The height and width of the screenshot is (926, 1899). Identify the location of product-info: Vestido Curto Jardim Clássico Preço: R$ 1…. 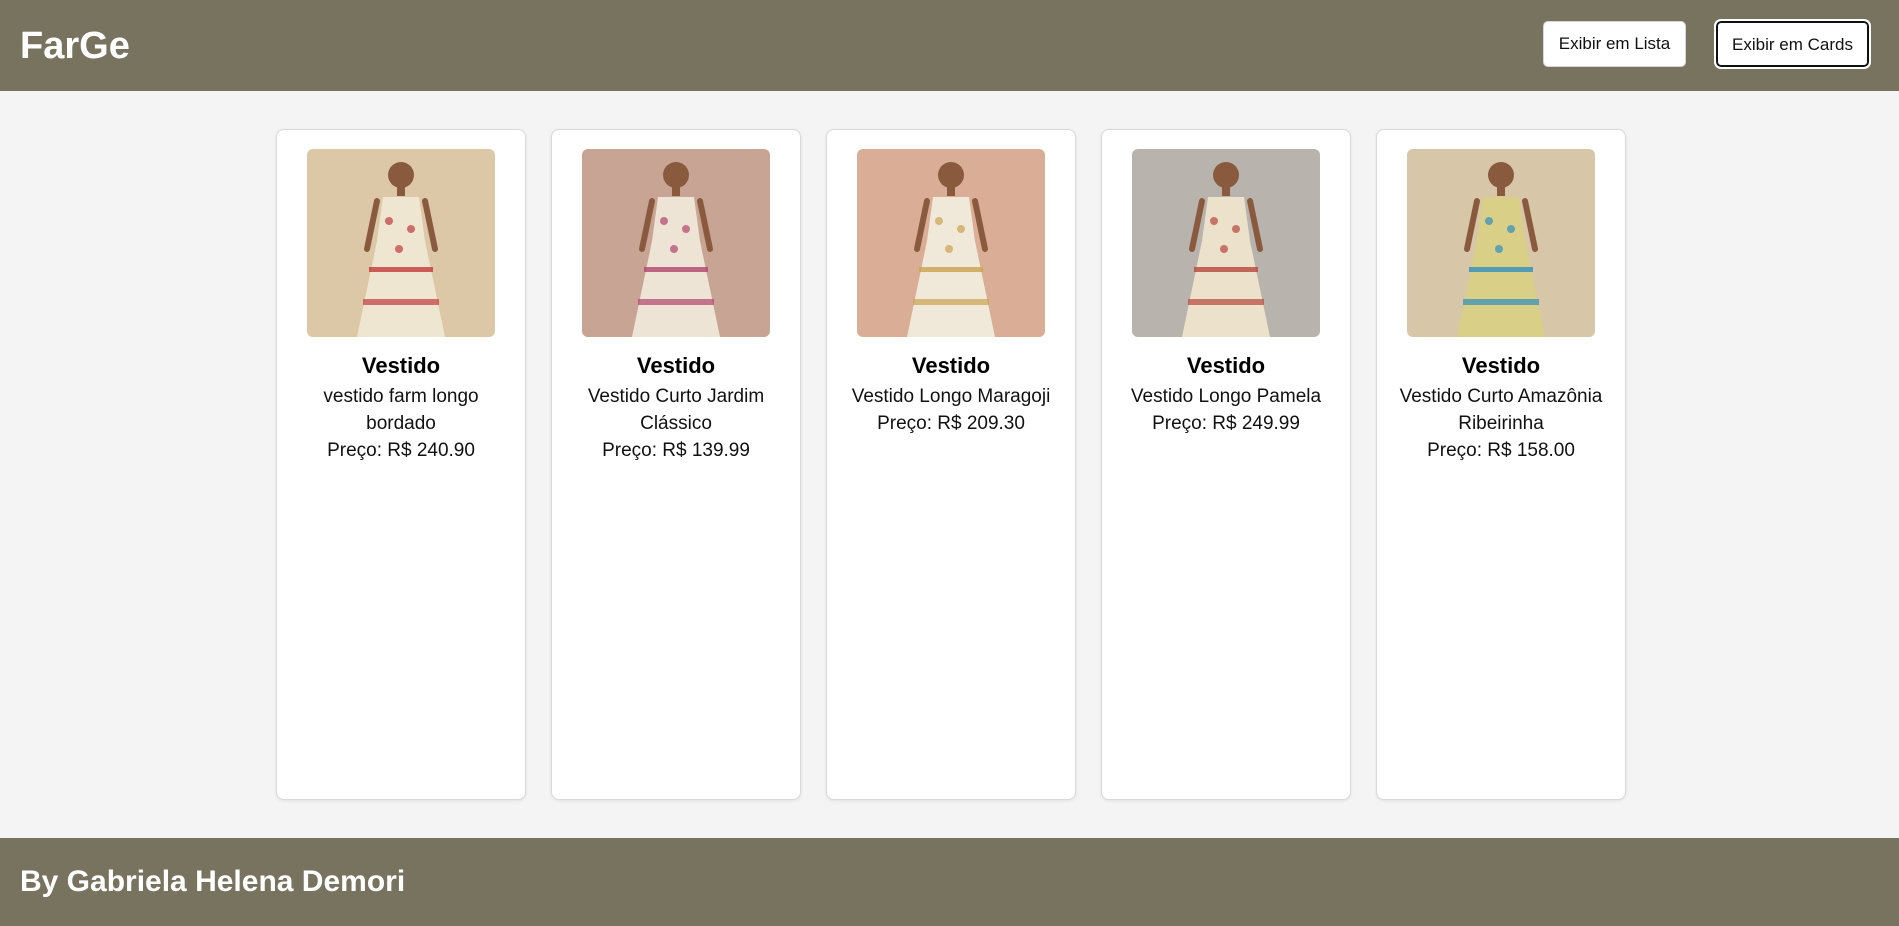
(676, 423).